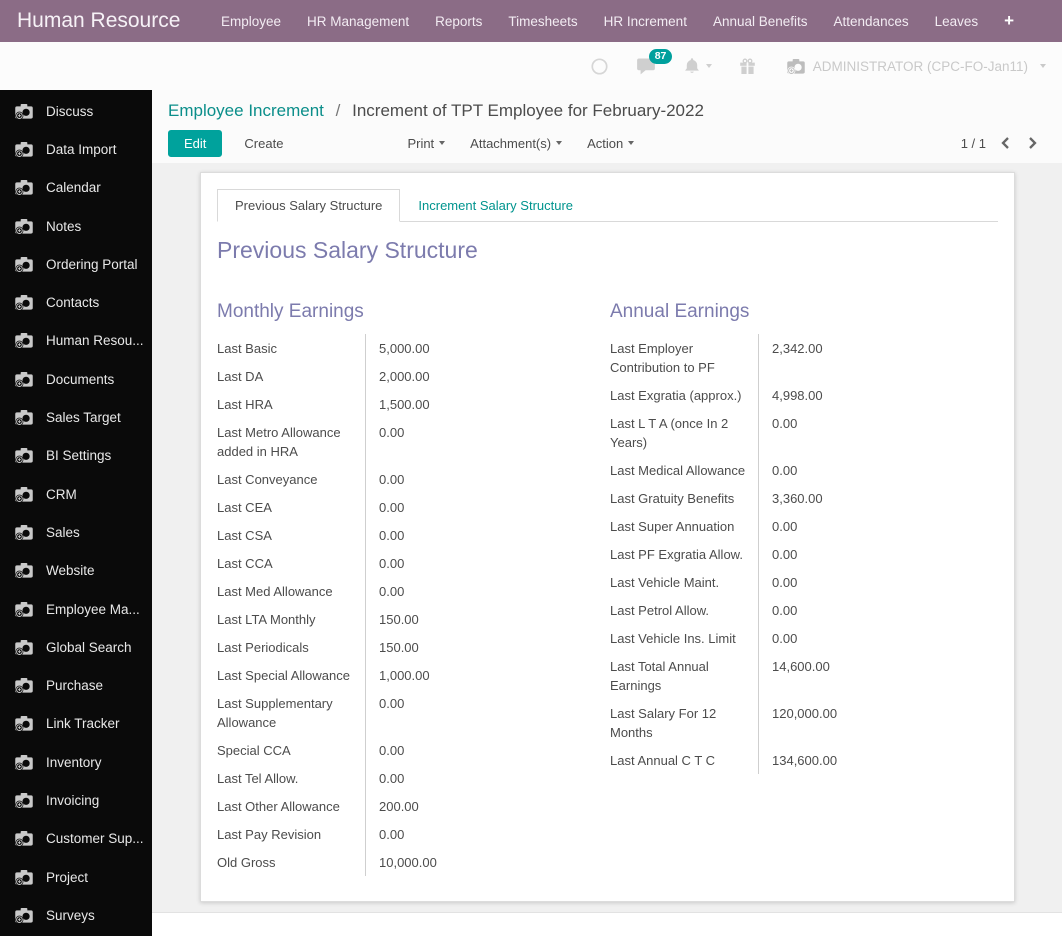  I want to click on chevron-left-icon, so click(1005, 143).